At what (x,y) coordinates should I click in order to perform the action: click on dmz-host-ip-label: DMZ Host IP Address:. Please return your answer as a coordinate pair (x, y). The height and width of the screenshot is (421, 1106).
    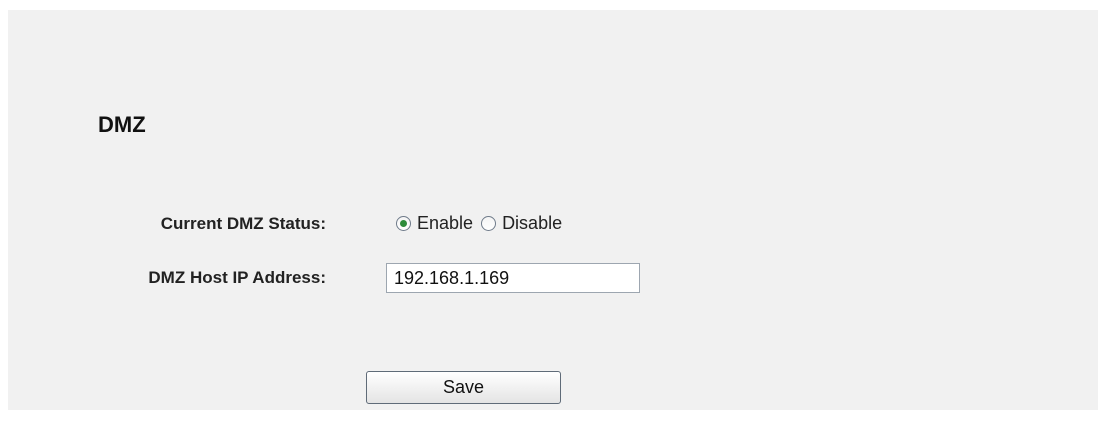
    Looking at the image, I should click on (237, 277).